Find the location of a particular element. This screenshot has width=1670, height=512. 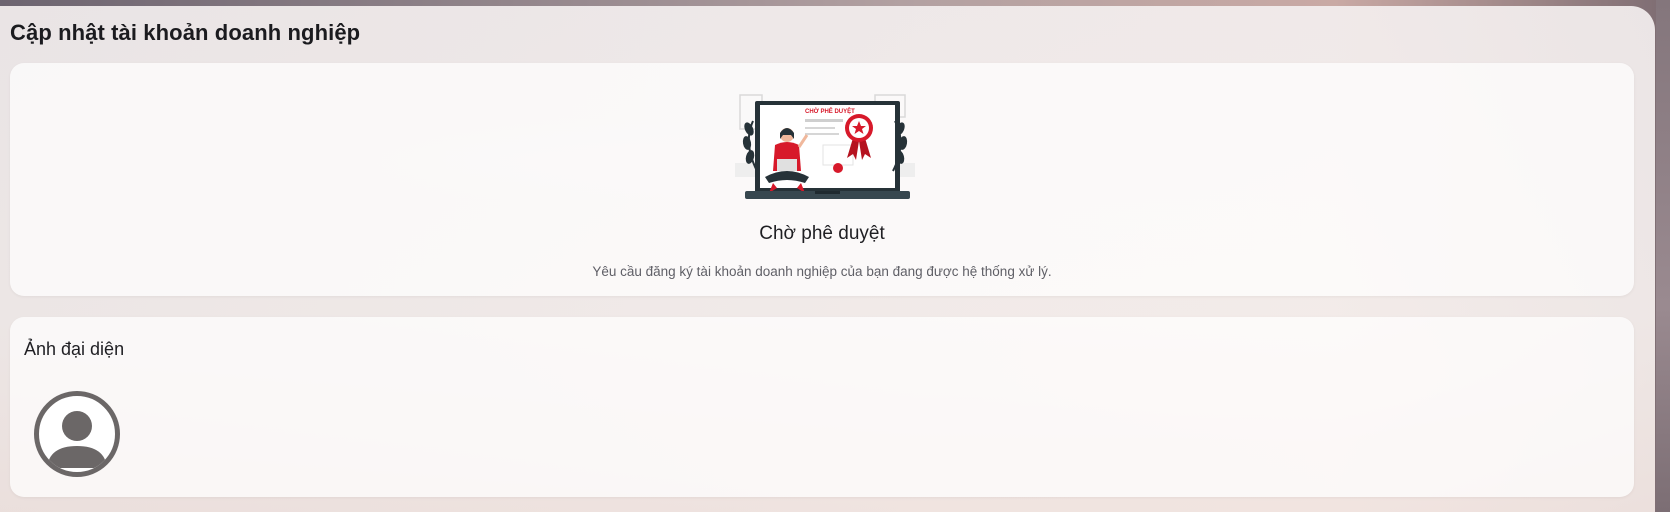

status-title: Chờ phê duyệt is located at coordinates (822, 233).